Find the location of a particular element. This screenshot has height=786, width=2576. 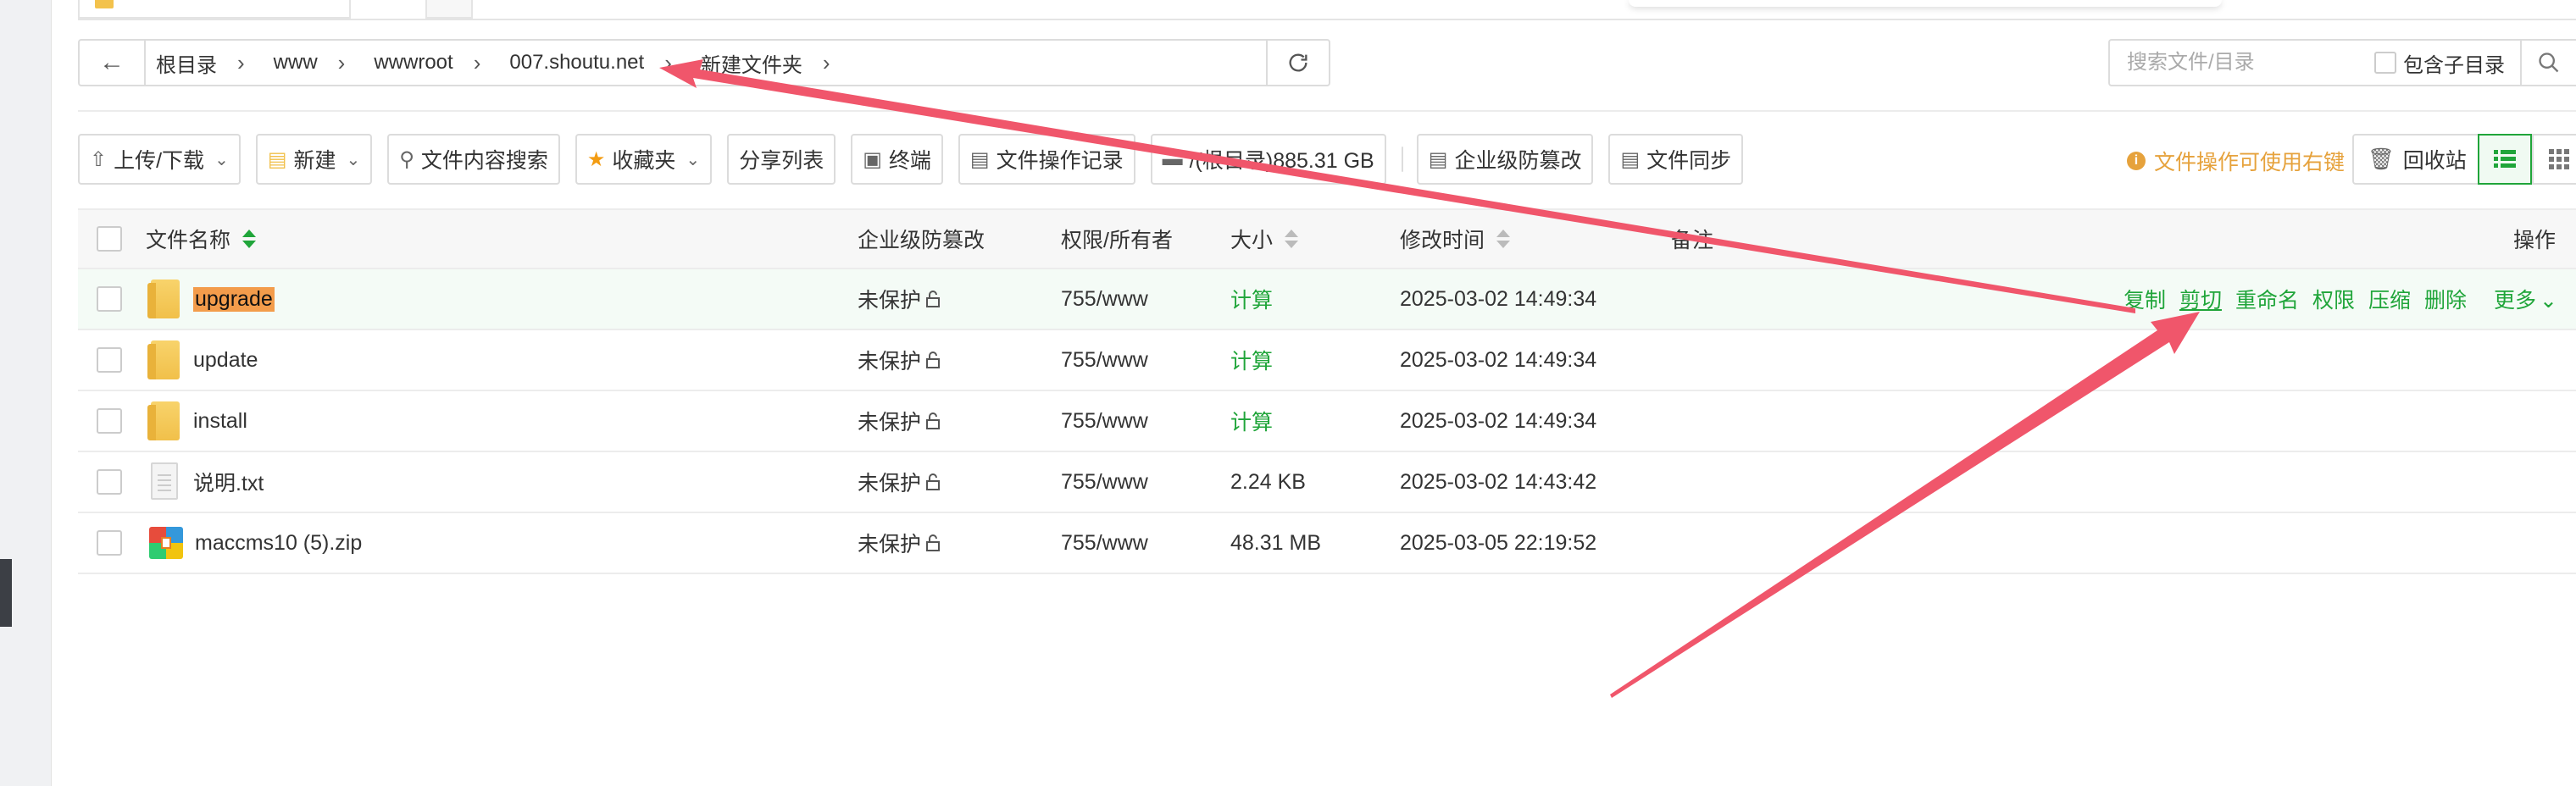

tip-text: 文件操作可使用右键 is located at coordinates (2250, 162).